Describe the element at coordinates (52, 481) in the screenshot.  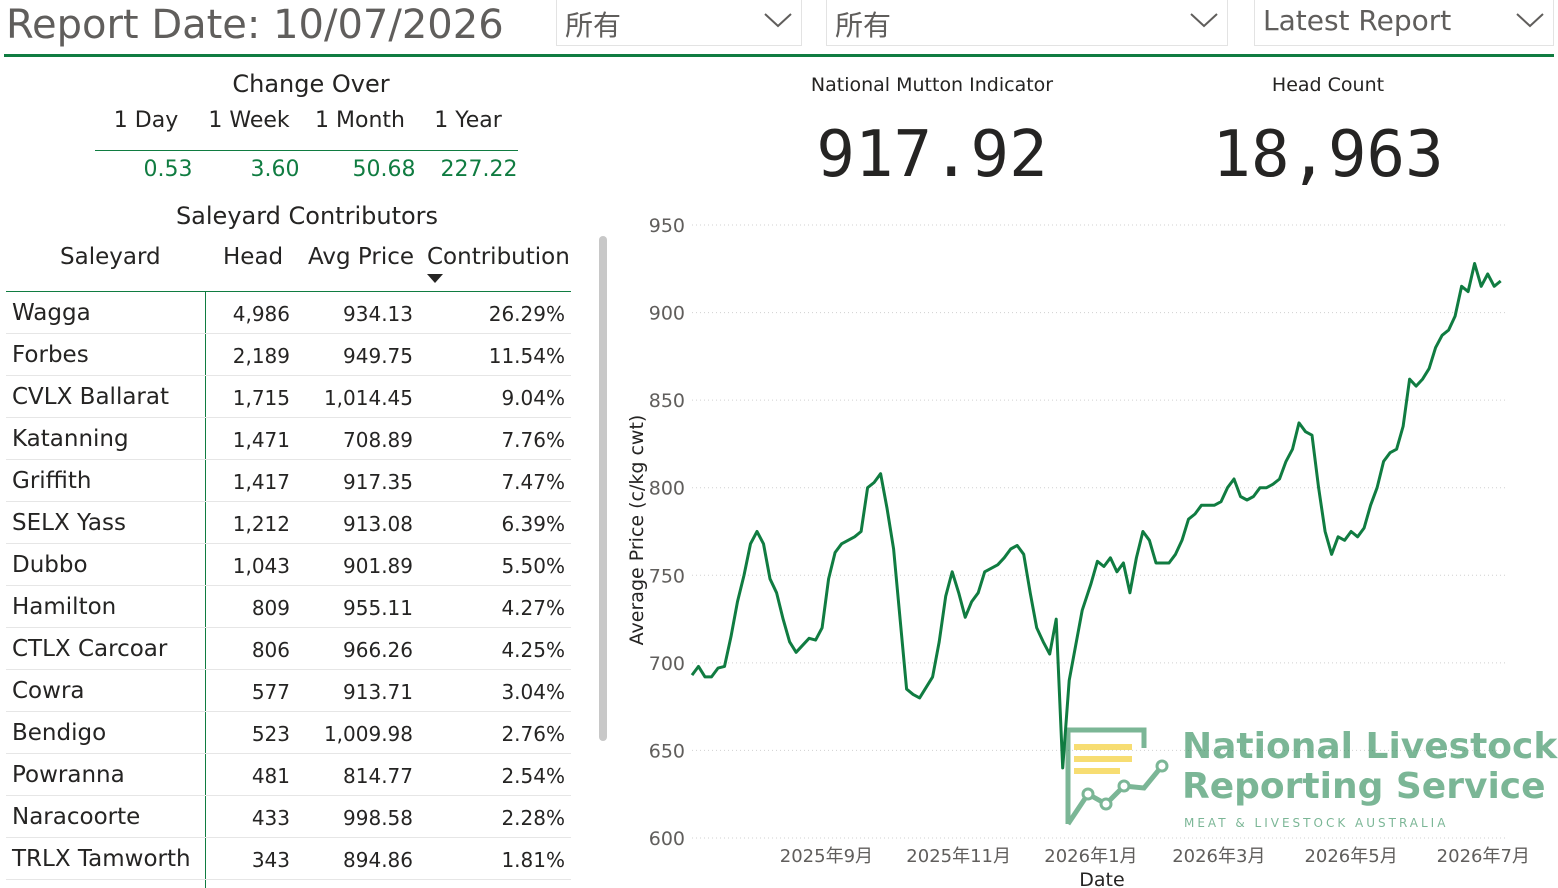
I see `cell-saleyard: Griffith` at that location.